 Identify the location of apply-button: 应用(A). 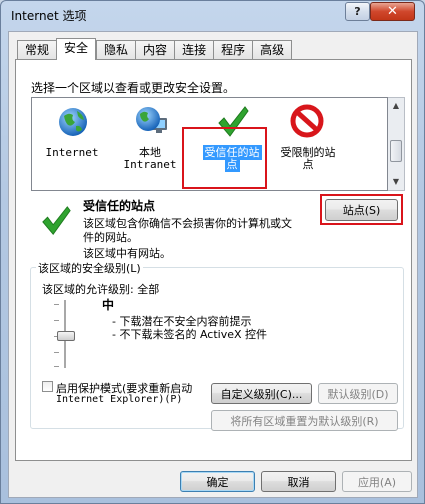
(377, 481).